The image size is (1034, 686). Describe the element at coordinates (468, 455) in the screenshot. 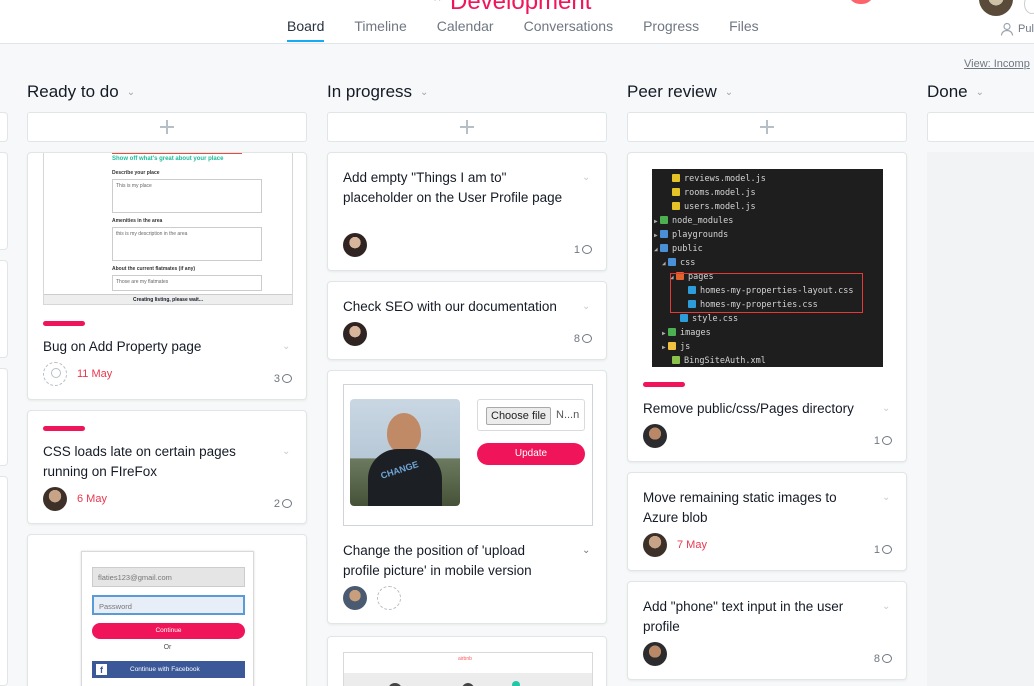

I see `attachment-thumbnail: CHANGE Choose file N...n Update` at that location.